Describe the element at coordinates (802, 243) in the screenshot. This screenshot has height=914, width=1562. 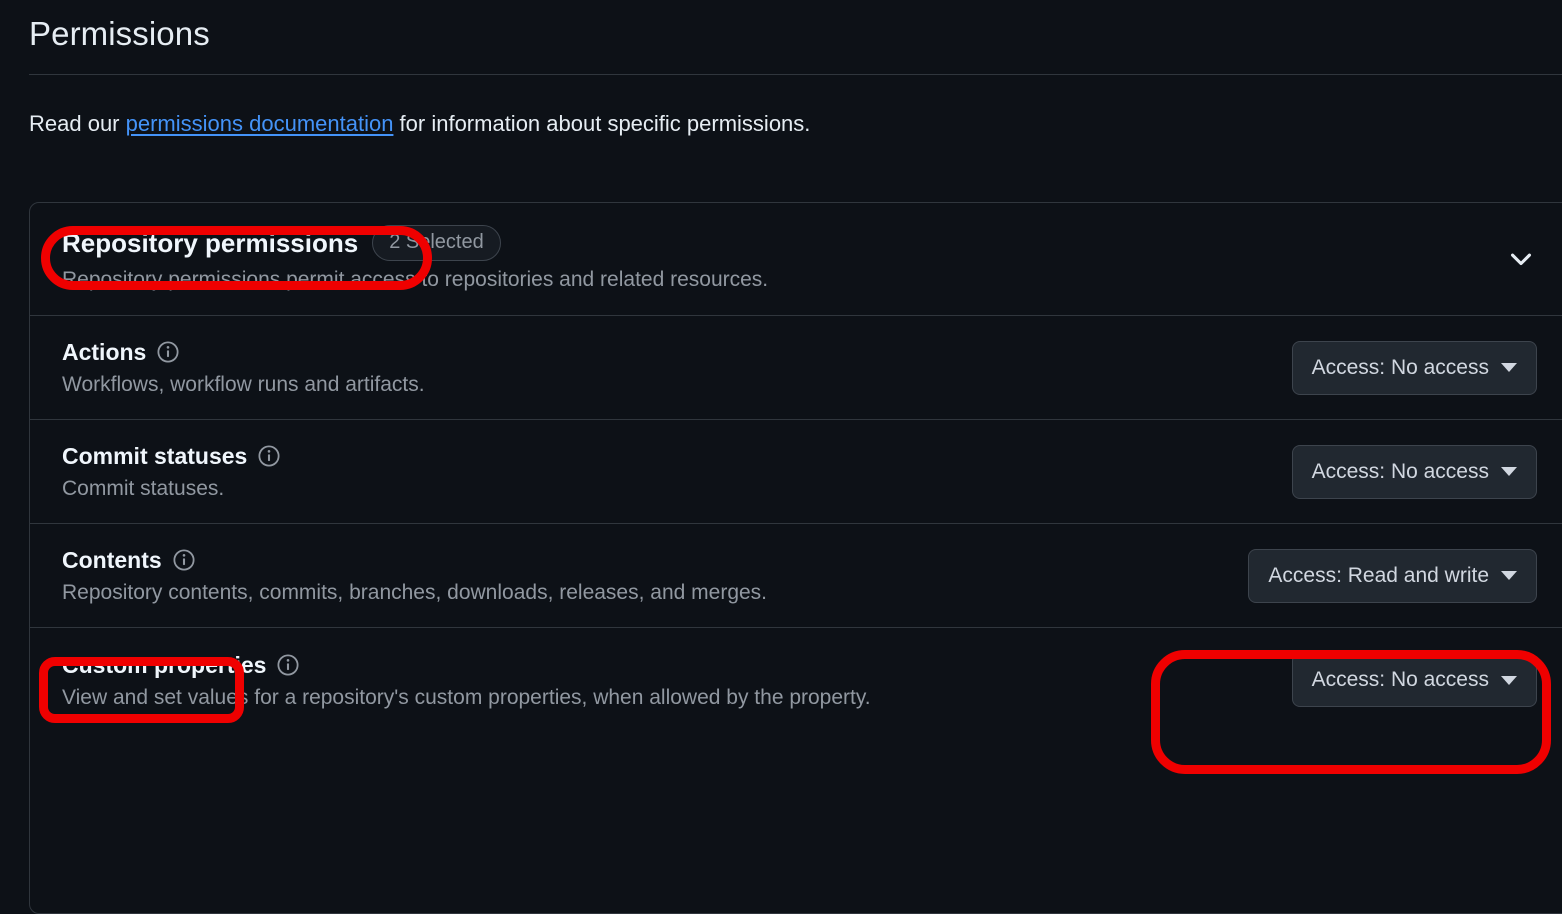
I see `section-header-row: Repository permissions 2 Selected` at that location.